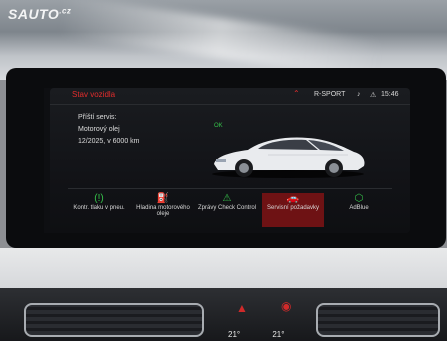  What do you see at coordinates (230, 96) in the screenshot?
I see `header-bar: Stav vozidla ⌃ R-SPORT ♪ ⚠ 15:46` at bounding box center [230, 96].